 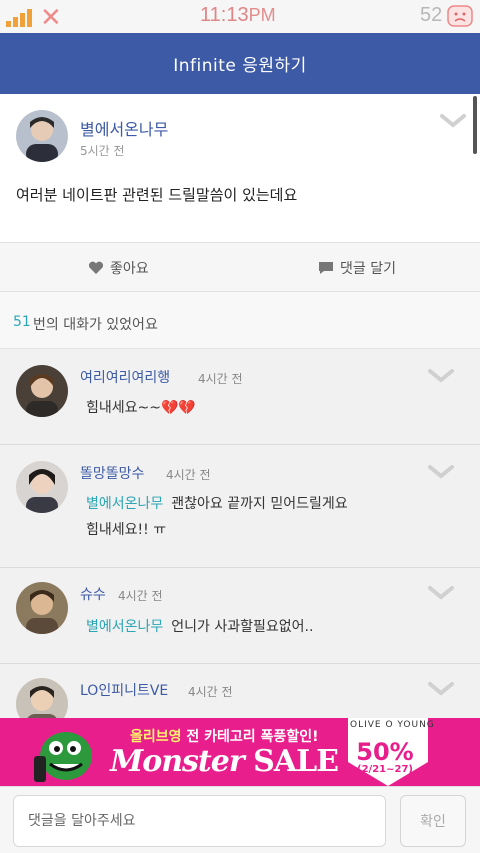 I want to click on conversation-count: 51 번의 대화가 있었어요, so click(x=240, y=320).